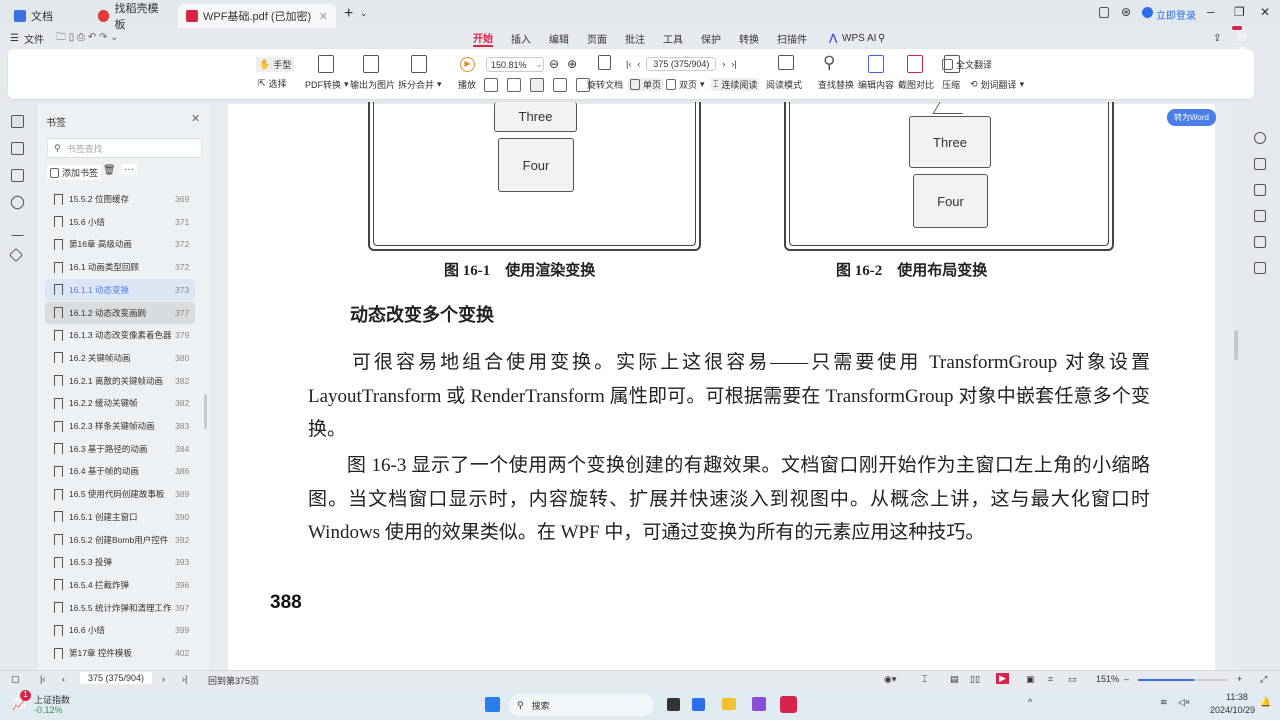 This screenshot has height=720, width=1280. What do you see at coordinates (784, 84) in the screenshot?
I see `read-mode-button: 阅读模式` at bounding box center [784, 84].